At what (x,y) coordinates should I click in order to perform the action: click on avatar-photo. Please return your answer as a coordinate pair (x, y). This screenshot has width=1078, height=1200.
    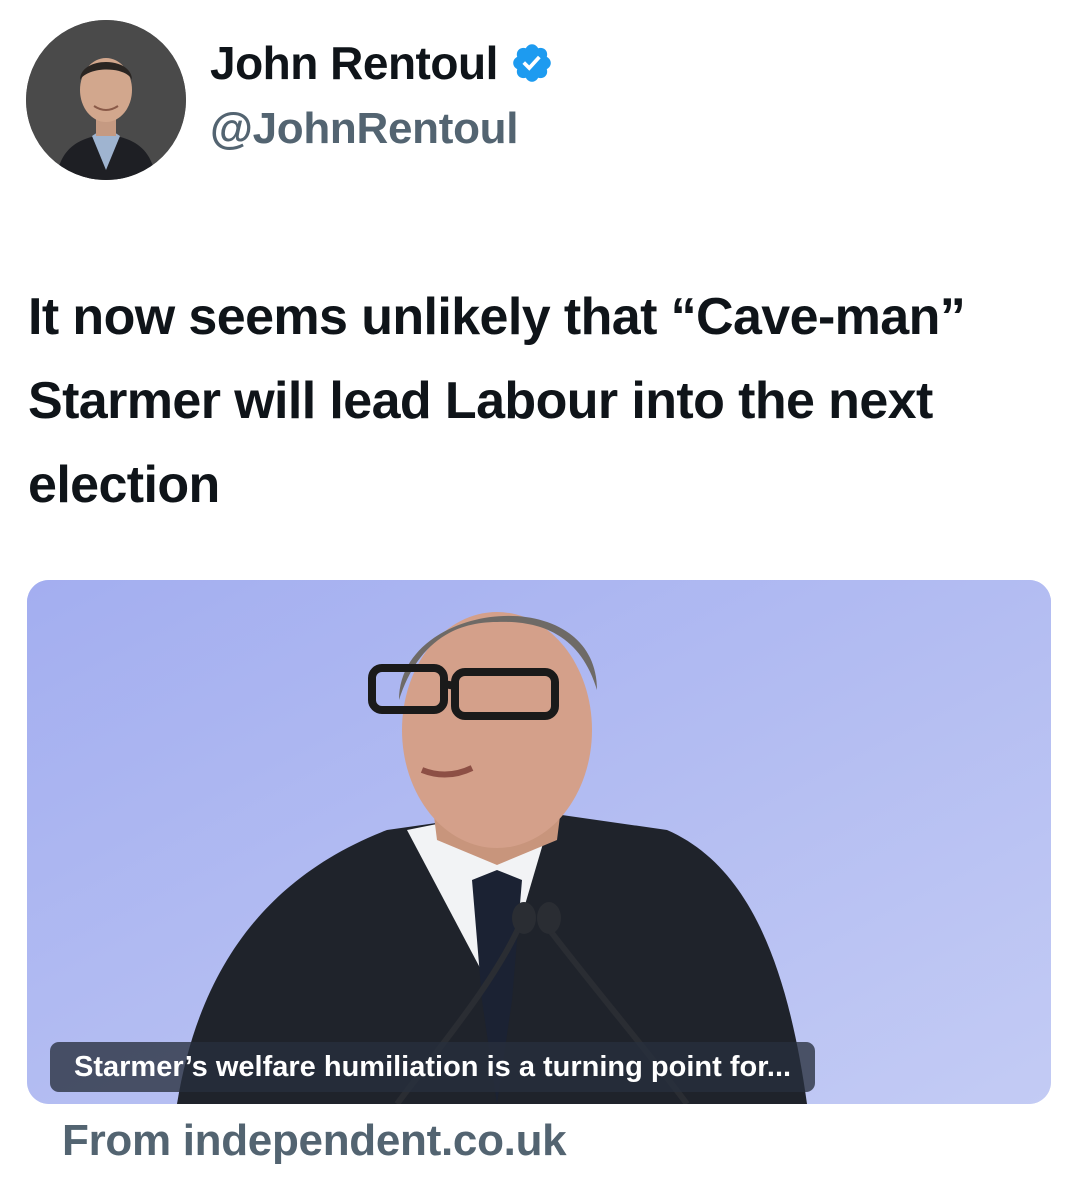
    Looking at the image, I should click on (106, 100).